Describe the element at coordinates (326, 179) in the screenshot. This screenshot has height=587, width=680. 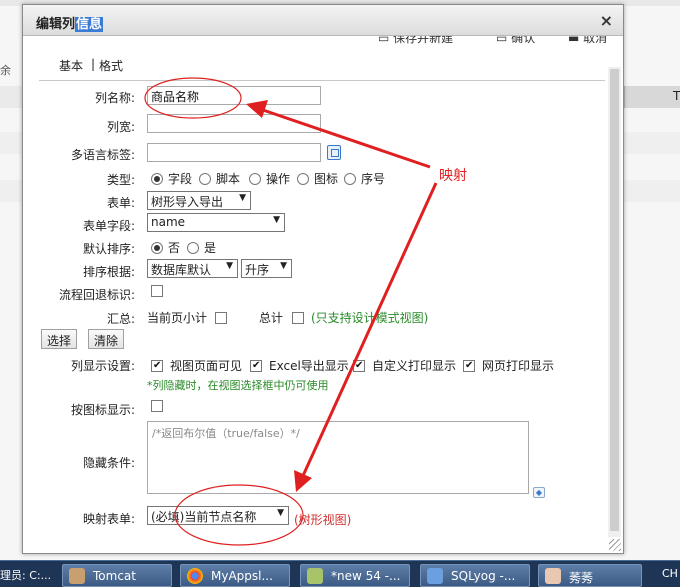
I see `type-option-label: 图标` at that location.